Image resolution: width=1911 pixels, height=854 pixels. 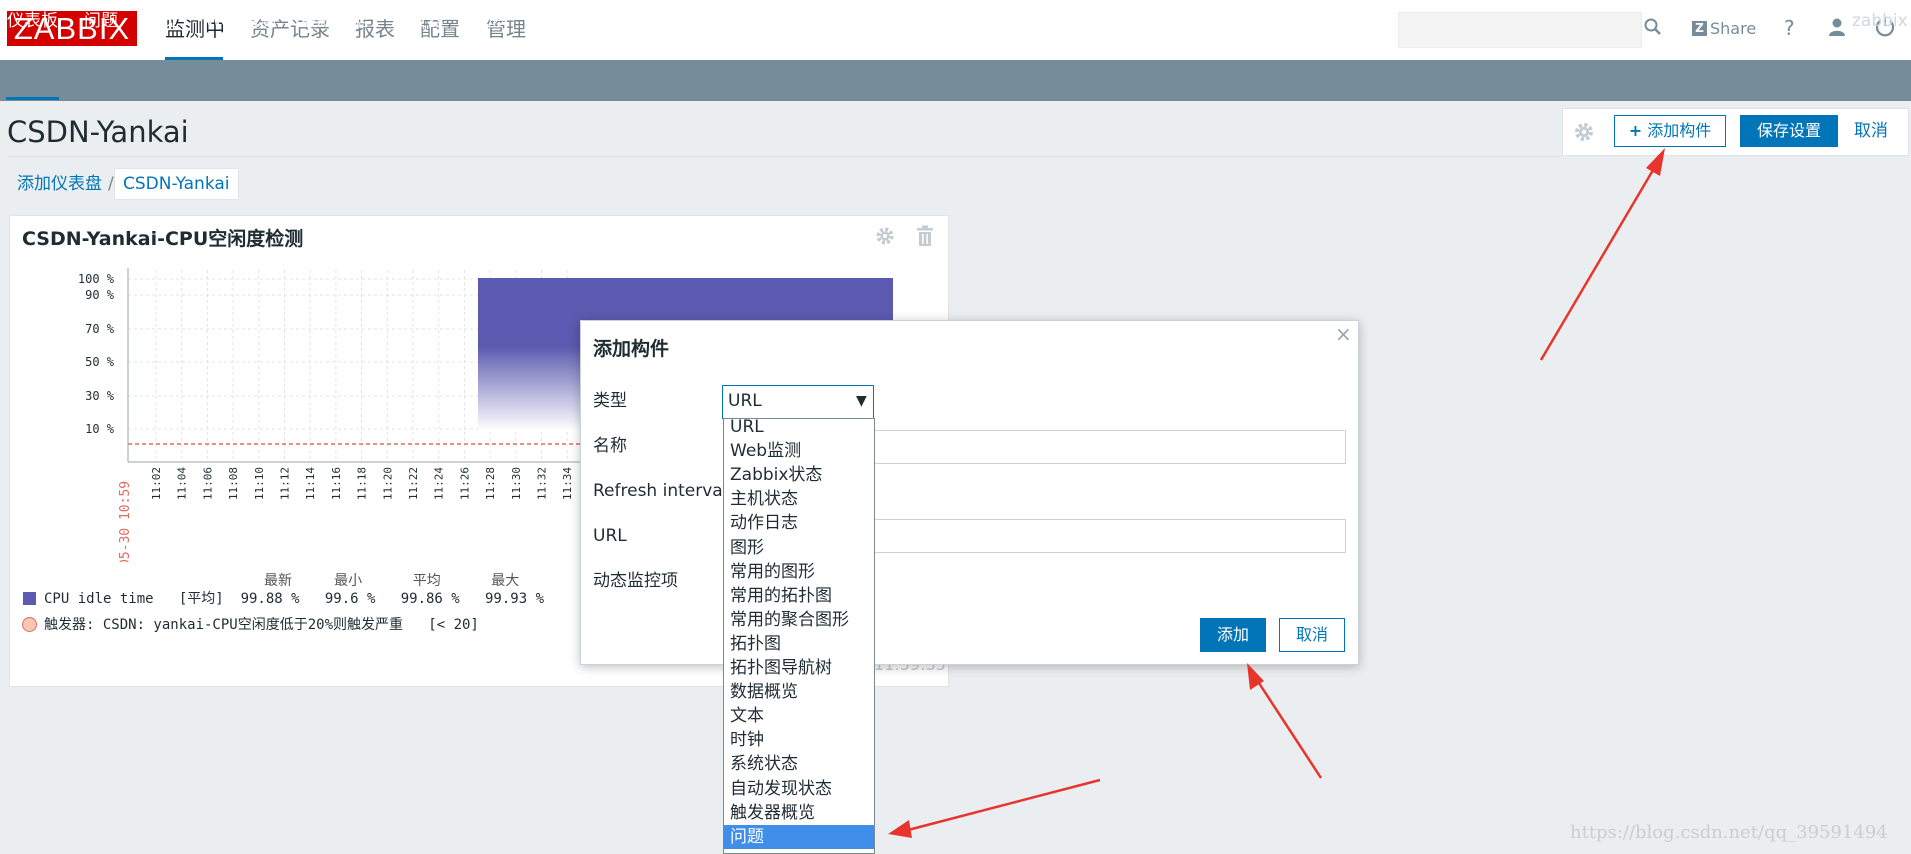 I want to click on add-widget-button: + 添加构件, so click(x=1670, y=131).